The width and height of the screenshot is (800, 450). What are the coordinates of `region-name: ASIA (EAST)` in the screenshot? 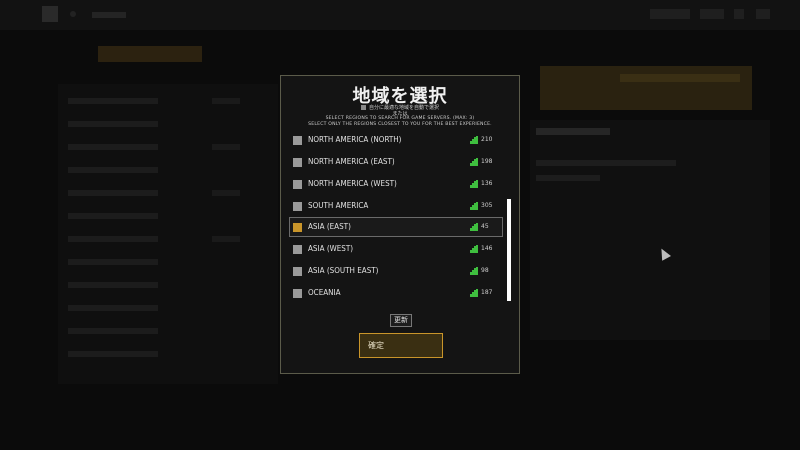 It's located at (329, 226).